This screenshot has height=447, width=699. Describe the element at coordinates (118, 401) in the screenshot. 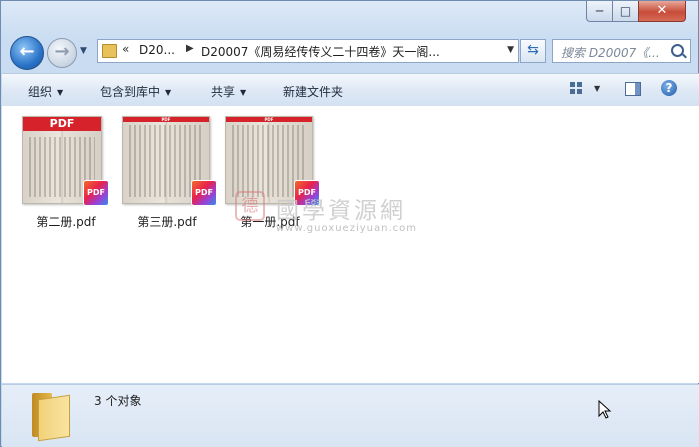

I see `item-count: 3 个对象` at that location.